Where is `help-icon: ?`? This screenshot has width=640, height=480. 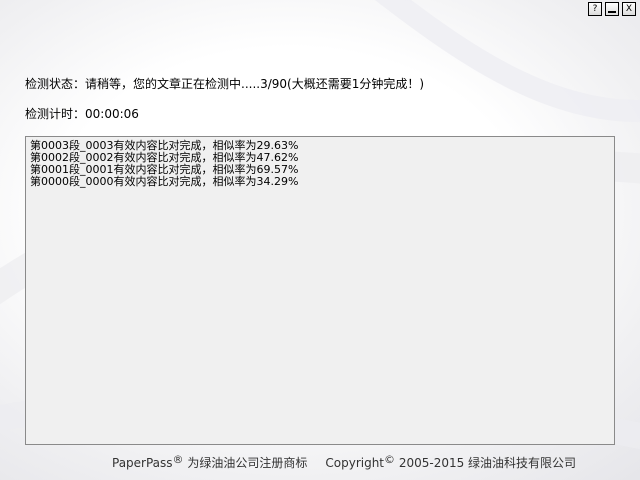
help-icon: ? is located at coordinates (595, 9).